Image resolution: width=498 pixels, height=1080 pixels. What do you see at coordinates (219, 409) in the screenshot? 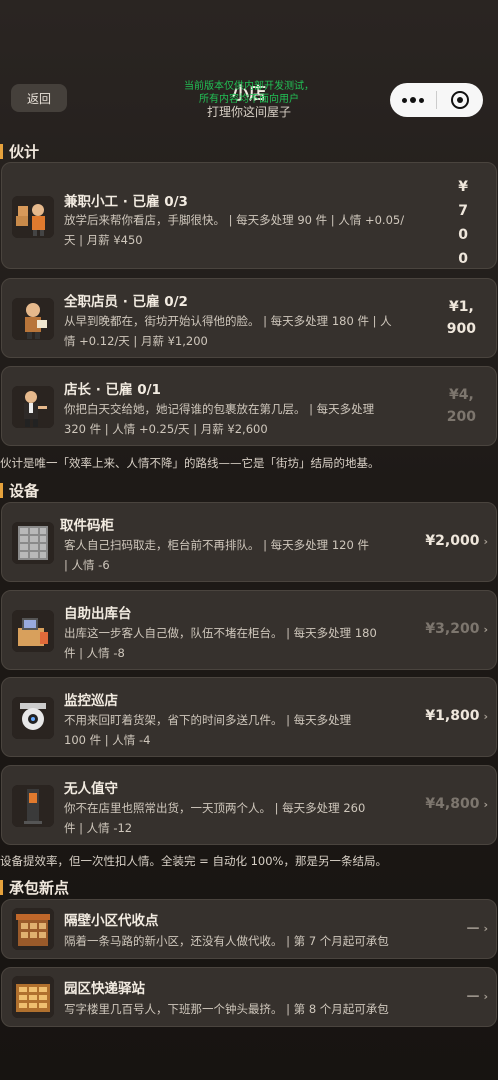
I see `staff-desc-line: 你把白天交给她，她记得谁的包裹放在第几层。 | 每天多处理` at bounding box center [219, 409].